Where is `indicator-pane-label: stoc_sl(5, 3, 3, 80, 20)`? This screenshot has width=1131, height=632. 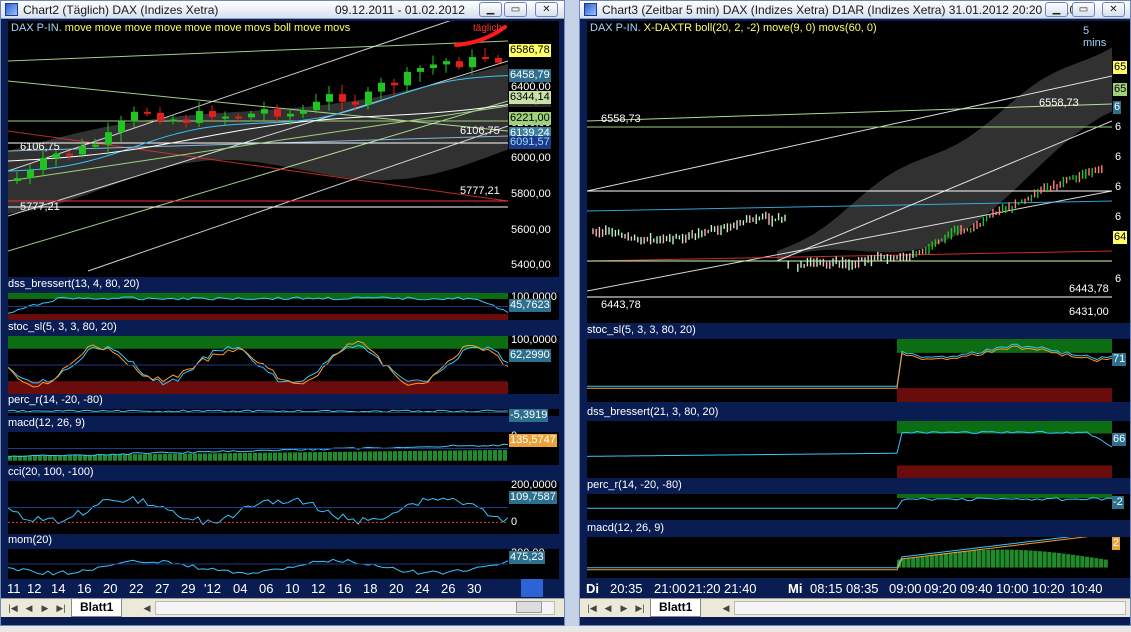 indicator-pane-label: stoc_sl(5, 3, 3, 80, 20) is located at coordinates (849, 331).